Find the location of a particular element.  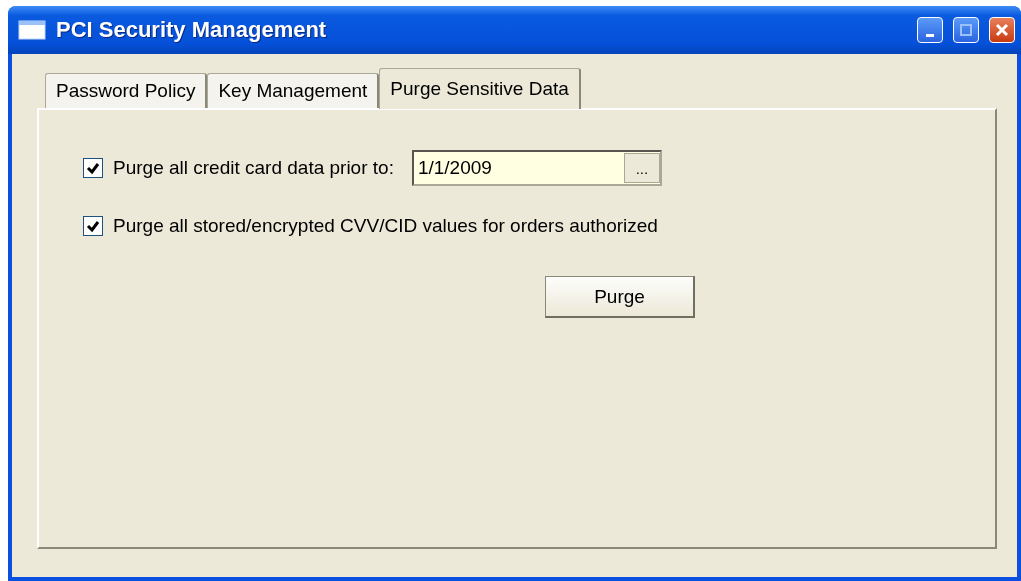

minimize-button is located at coordinates (930, 30).